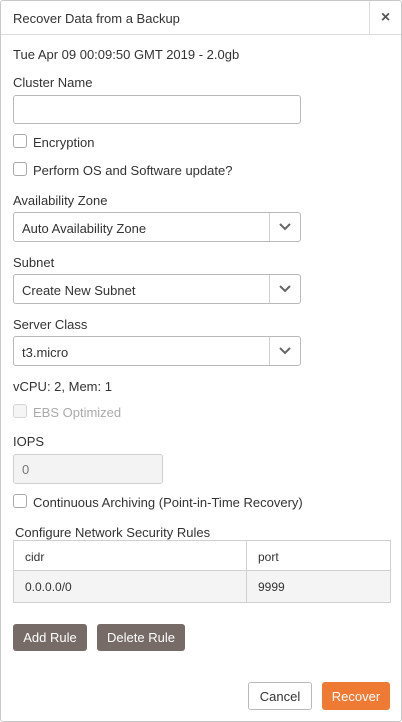 This screenshot has height=722, width=402. I want to click on iops-label: IOPS, so click(29, 441).